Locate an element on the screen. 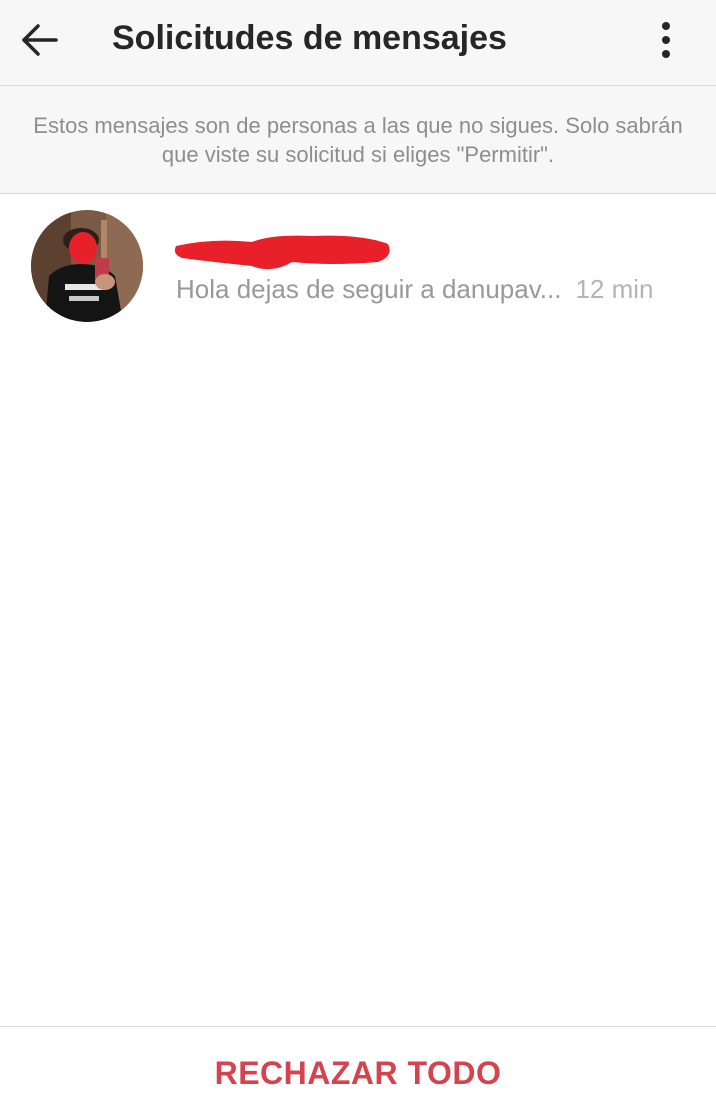 The width and height of the screenshot is (716, 1120). avatar is located at coordinates (87, 266).